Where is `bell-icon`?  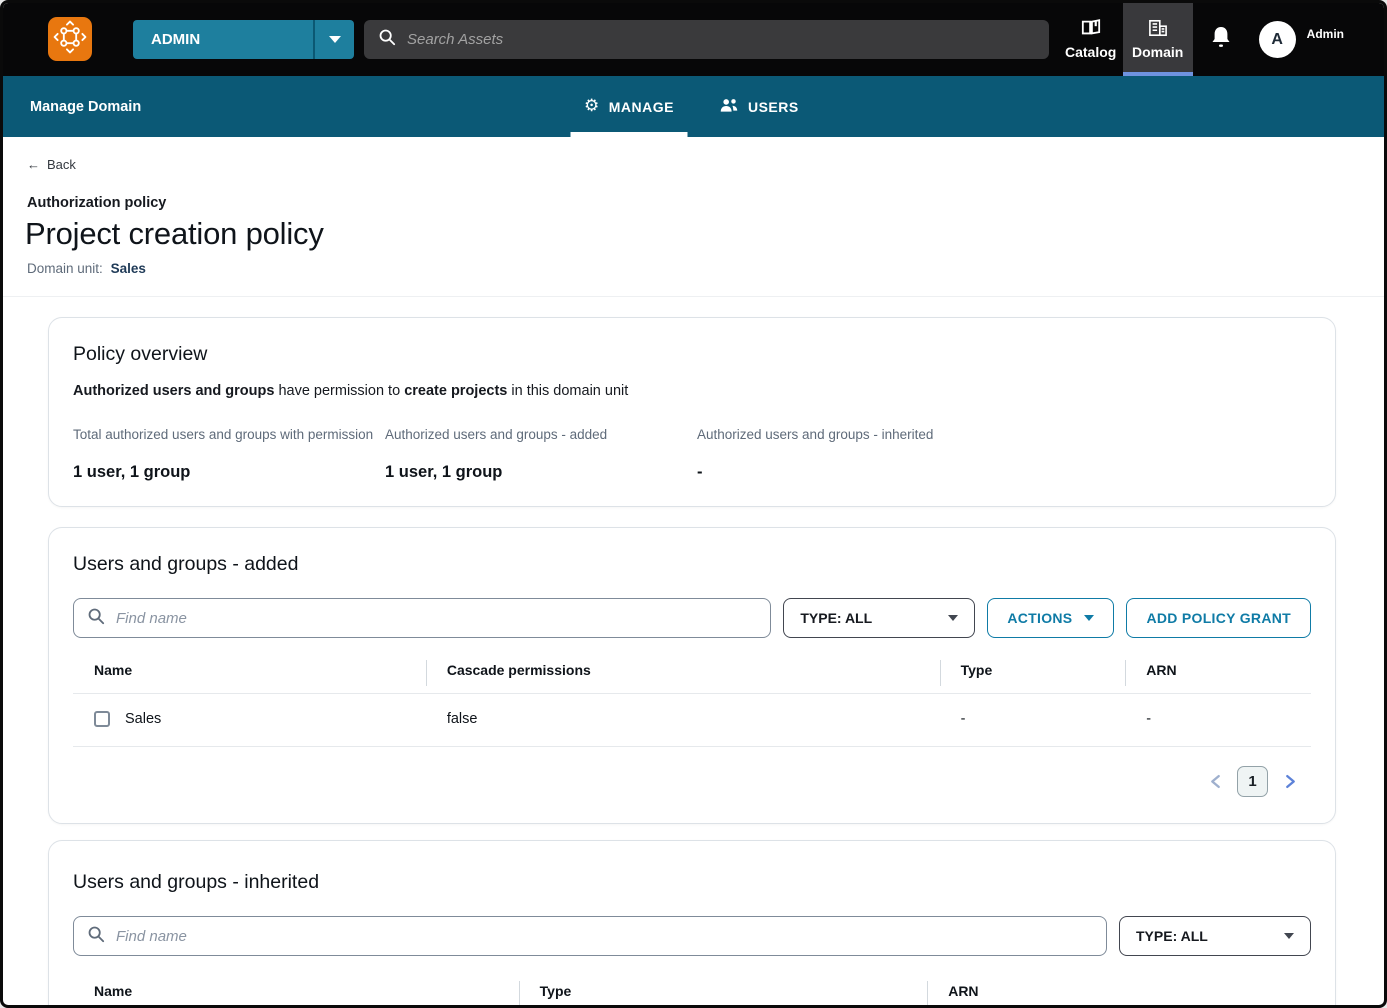 bell-icon is located at coordinates (1221, 39).